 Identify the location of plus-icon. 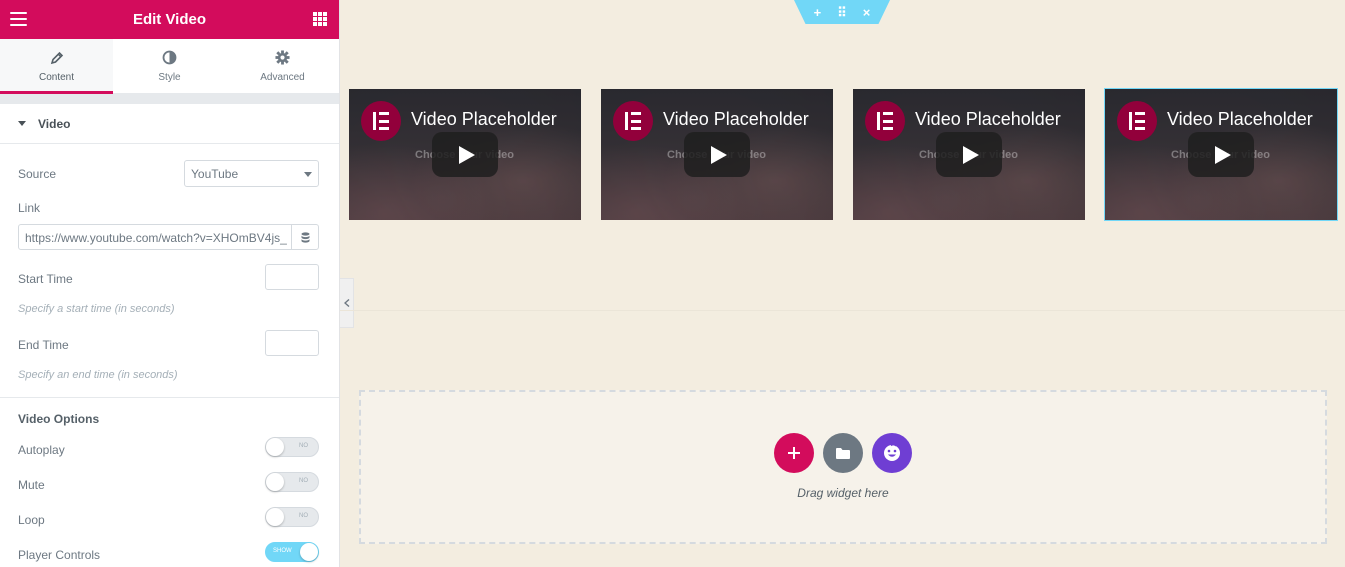
(794, 453).